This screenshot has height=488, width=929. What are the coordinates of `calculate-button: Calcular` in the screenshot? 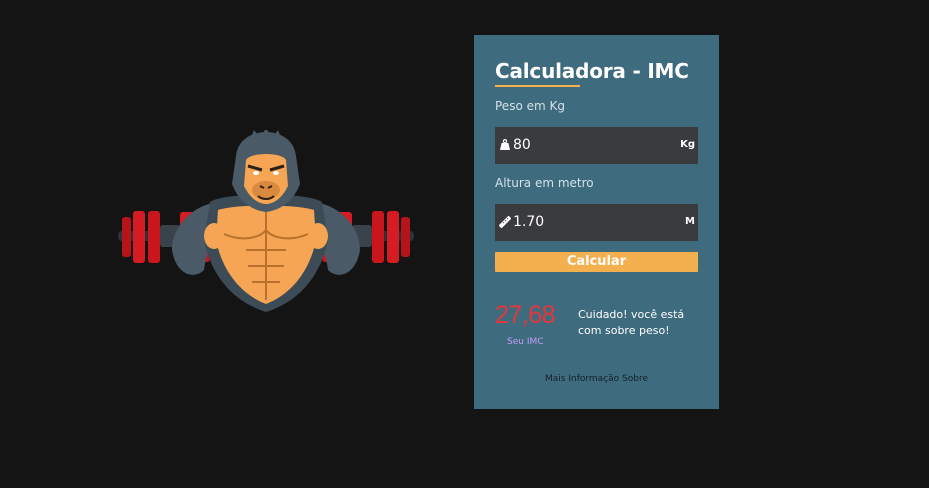 It's located at (596, 262).